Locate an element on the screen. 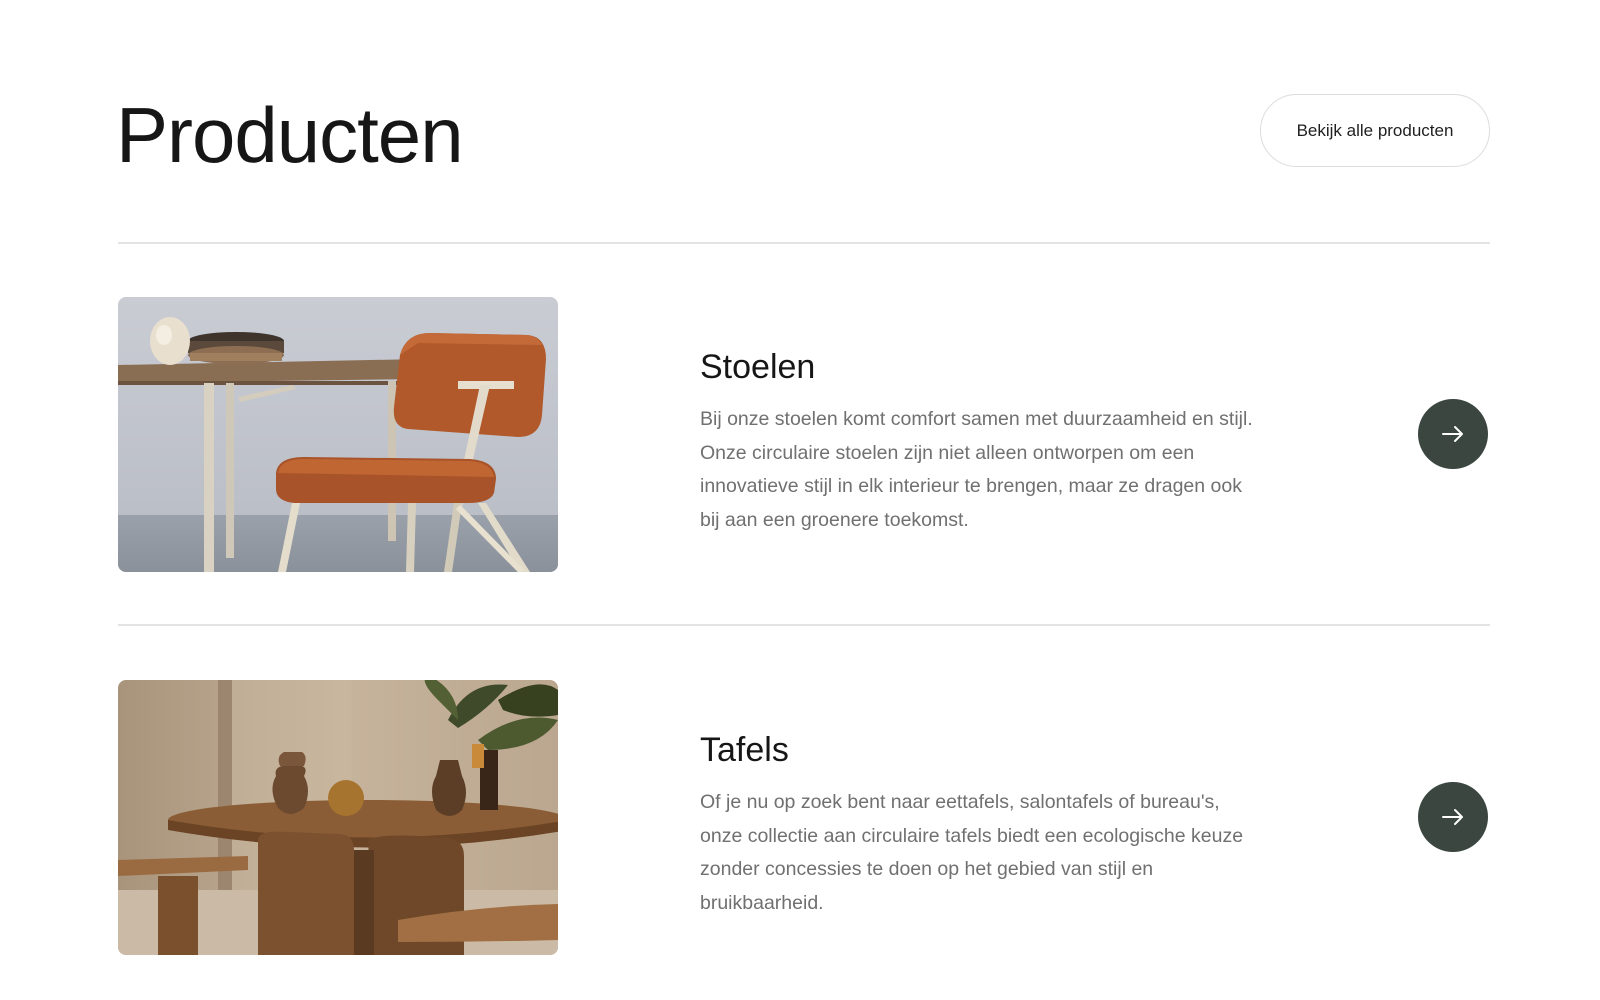  stoelen-arrow-button is located at coordinates (1453, 434).